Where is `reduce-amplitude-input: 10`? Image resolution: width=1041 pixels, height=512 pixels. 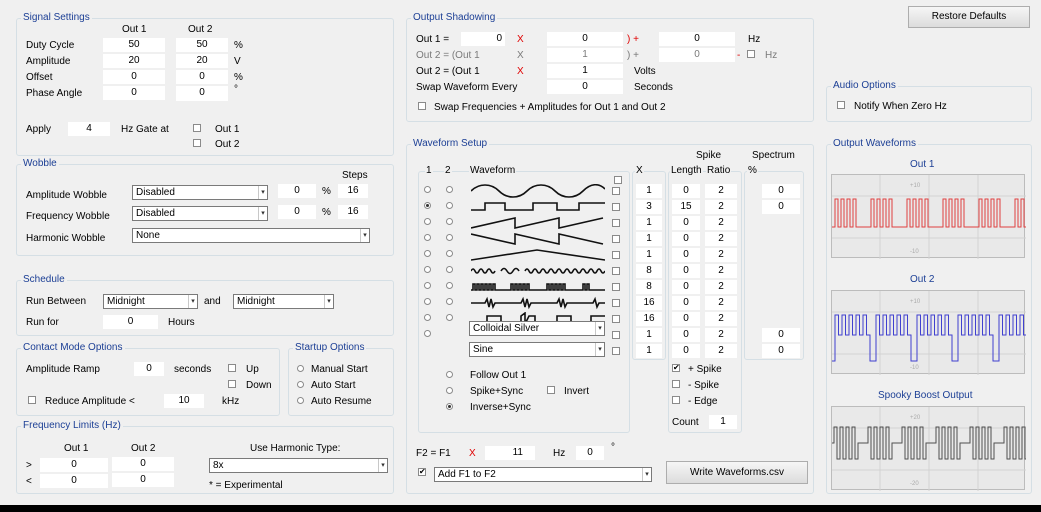 reduce-amplitude-input: 10 is located at coordinates (184, 401).